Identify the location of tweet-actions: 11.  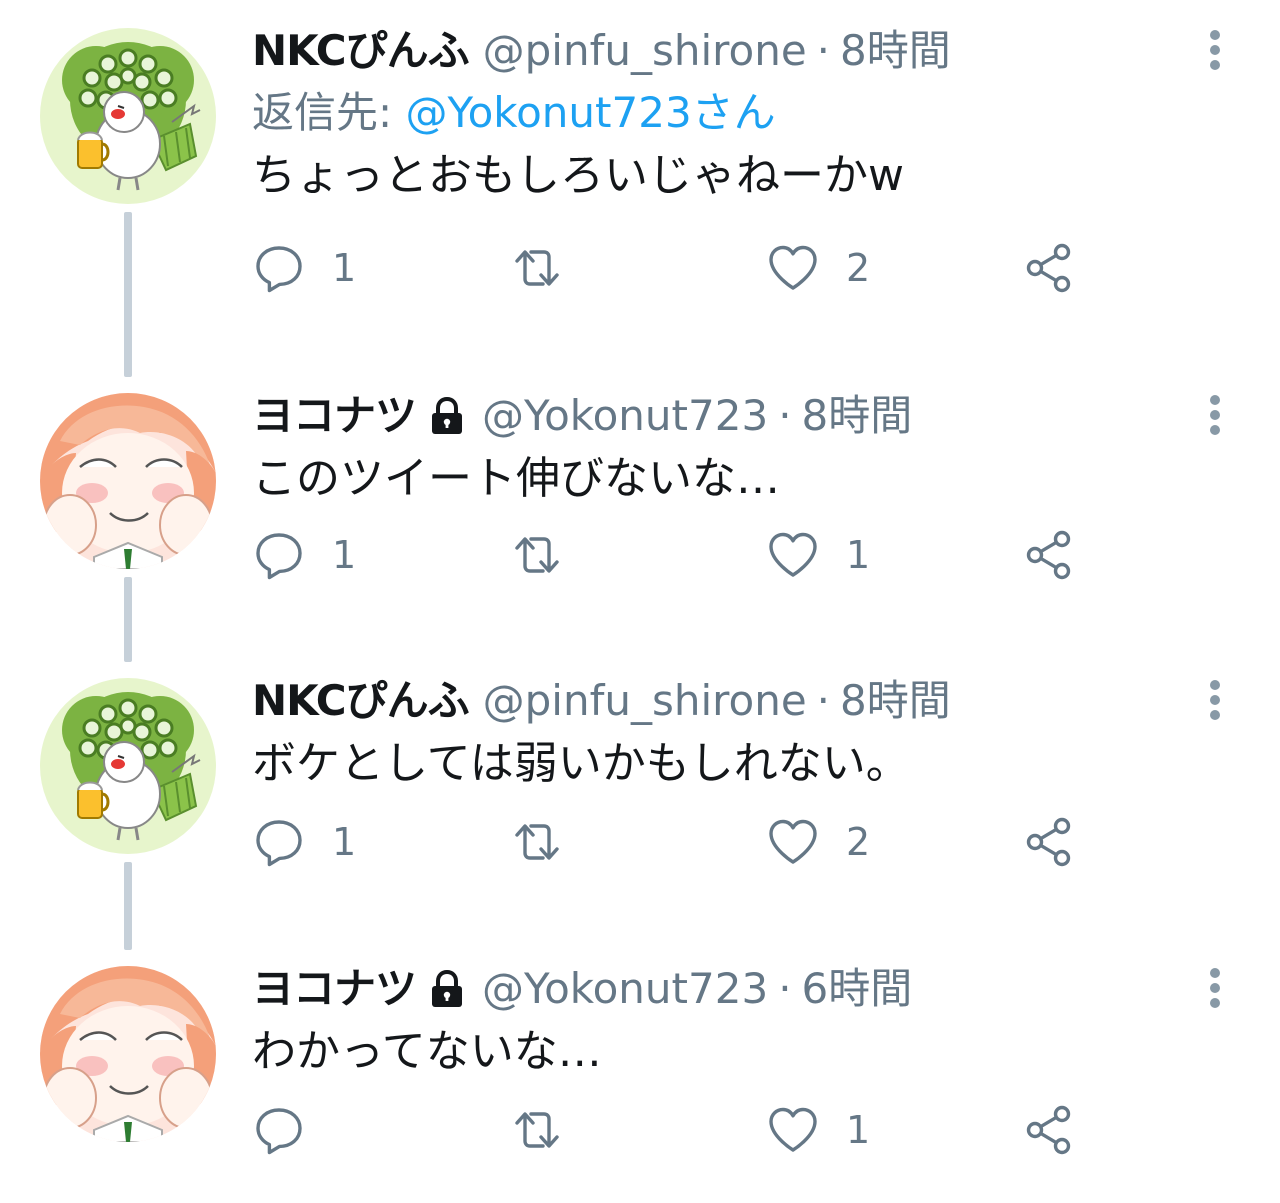
(672, 555).